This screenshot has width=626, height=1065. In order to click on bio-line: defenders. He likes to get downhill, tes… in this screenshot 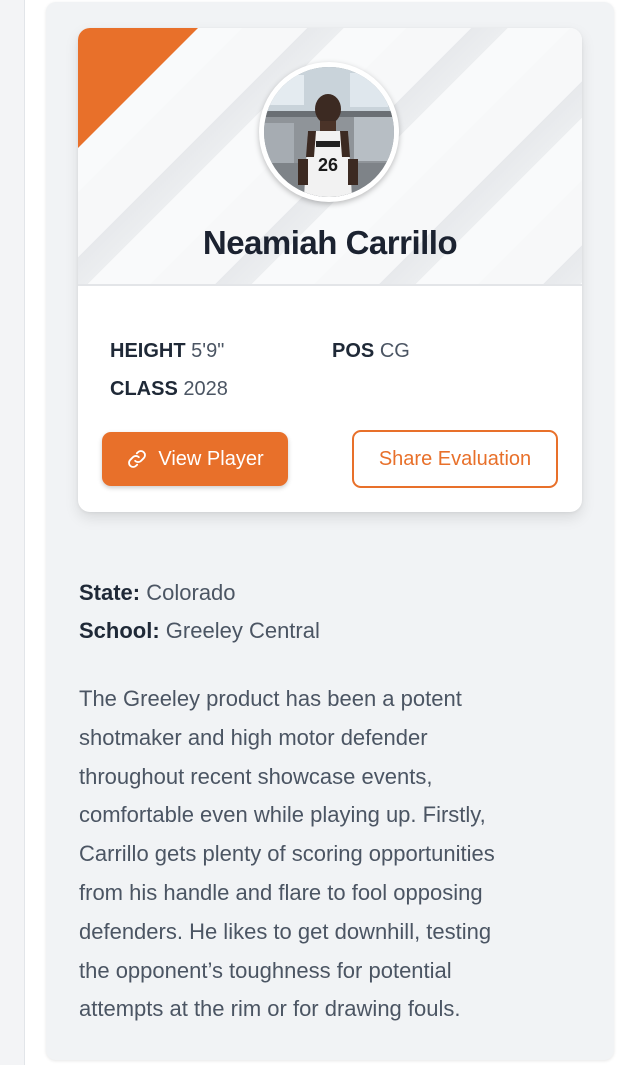, I will do `click(285, 931)`.